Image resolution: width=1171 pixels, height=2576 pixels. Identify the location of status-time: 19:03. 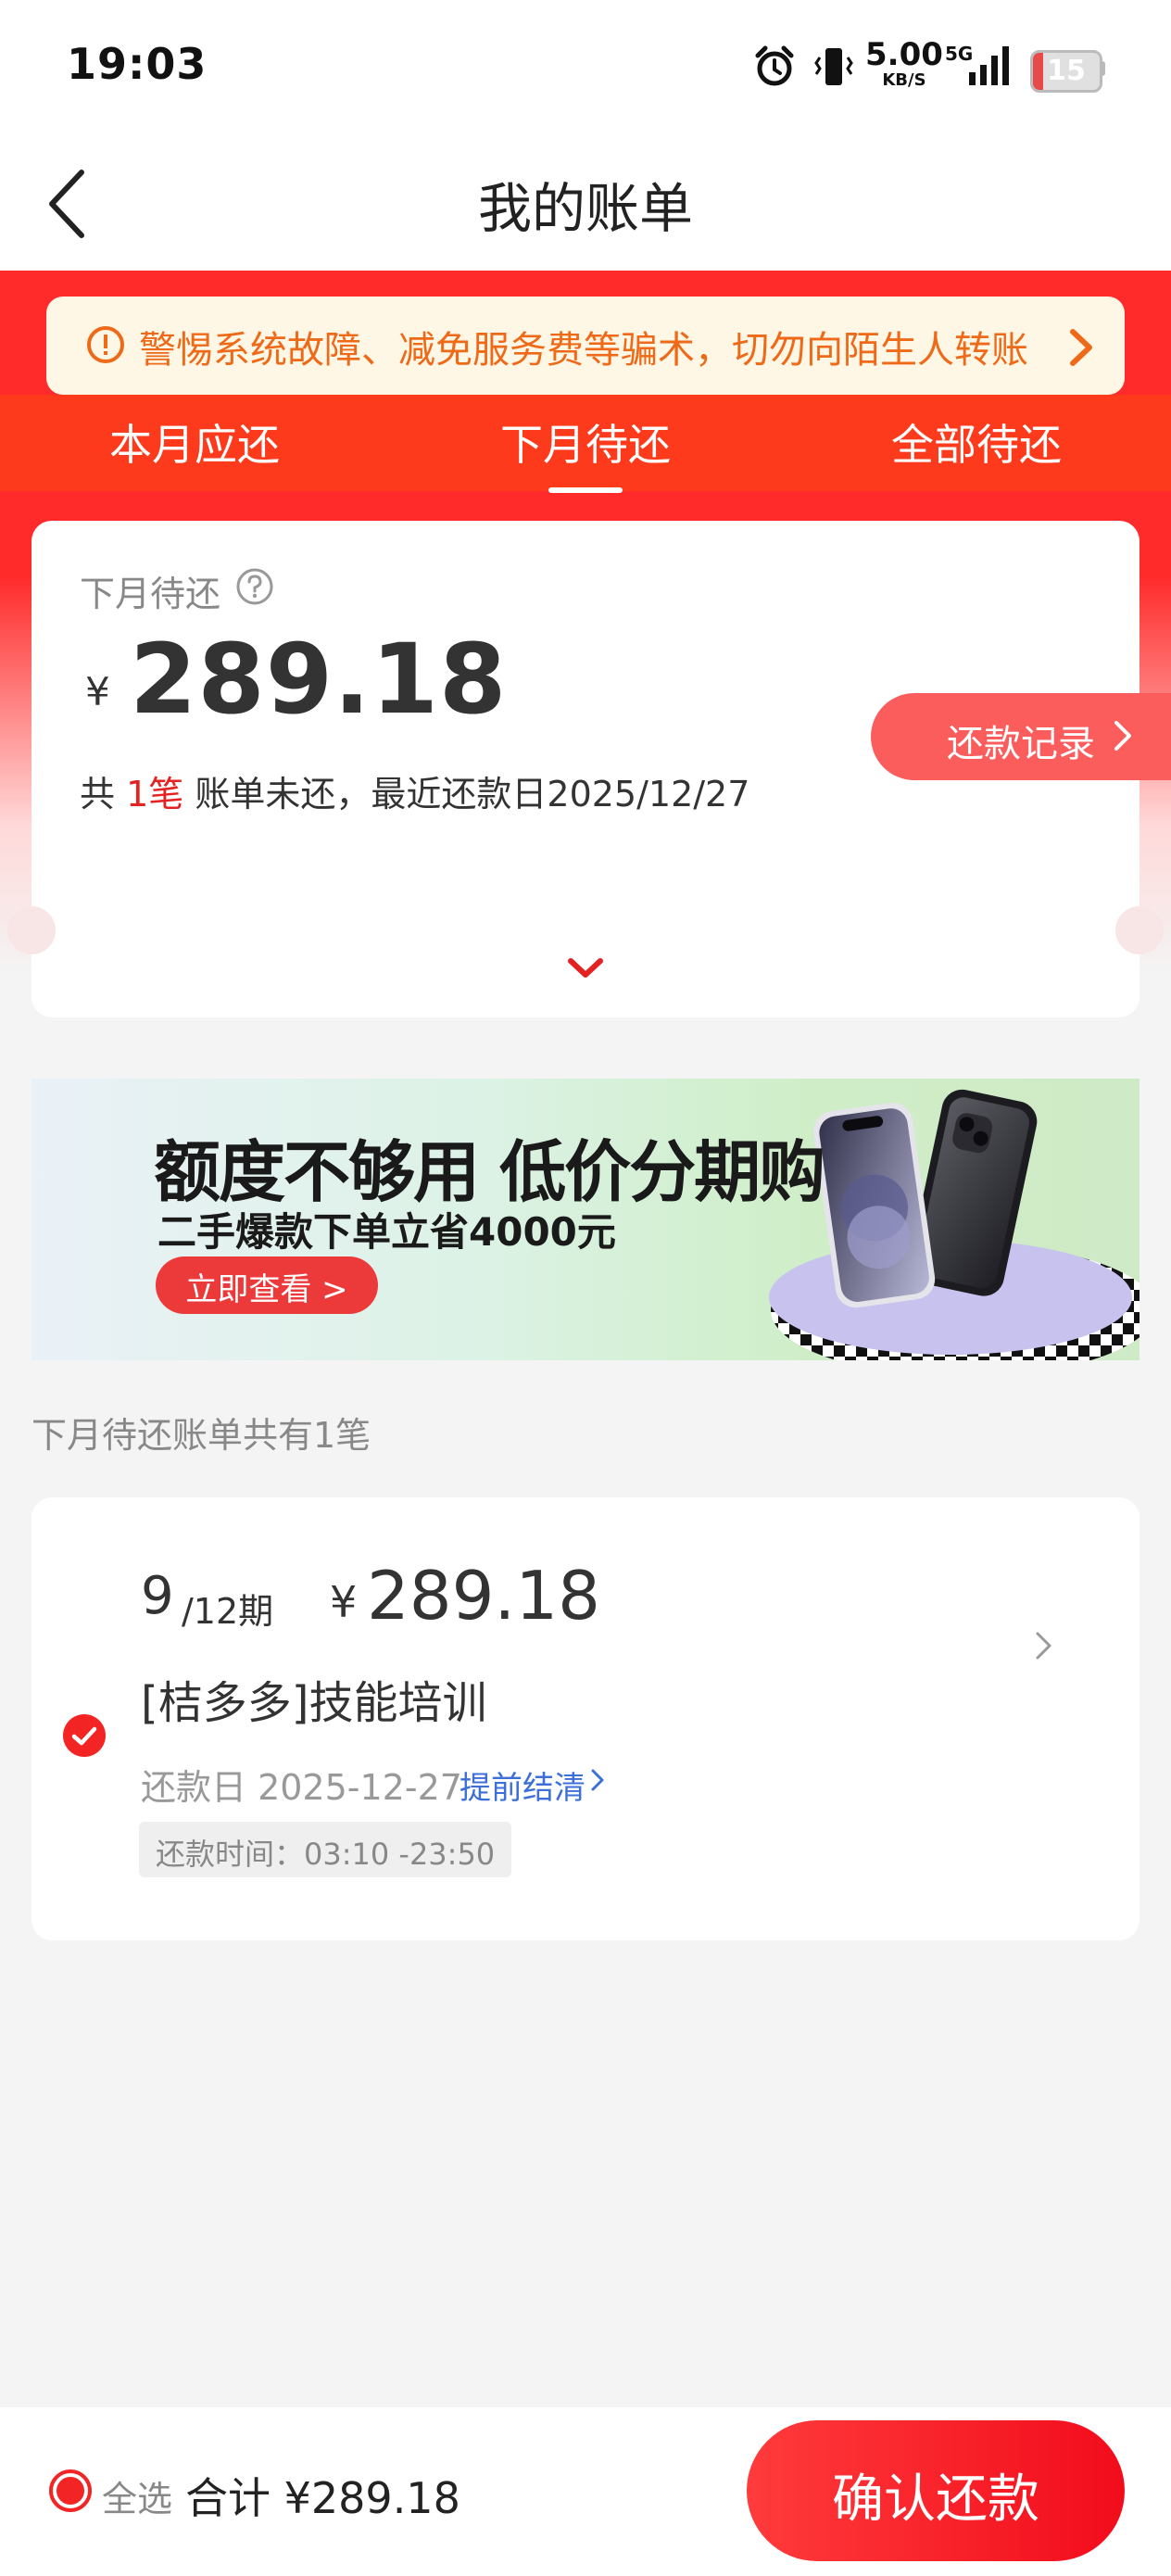
(137, 64).